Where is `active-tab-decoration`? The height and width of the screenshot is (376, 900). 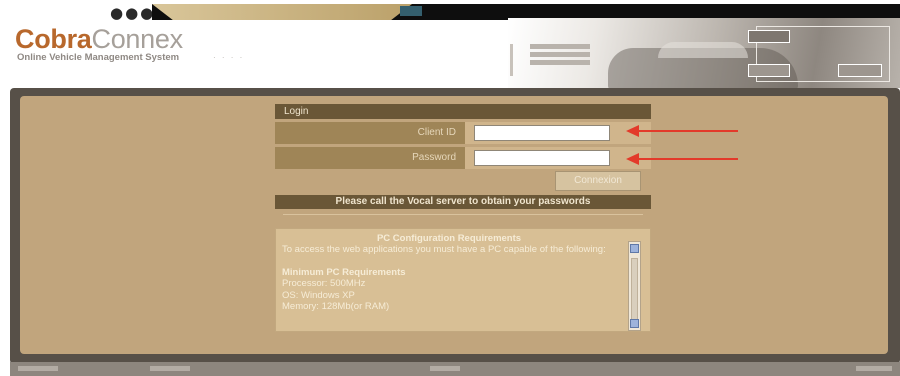
active-tab-decoration is located at coordinates (282, 12).